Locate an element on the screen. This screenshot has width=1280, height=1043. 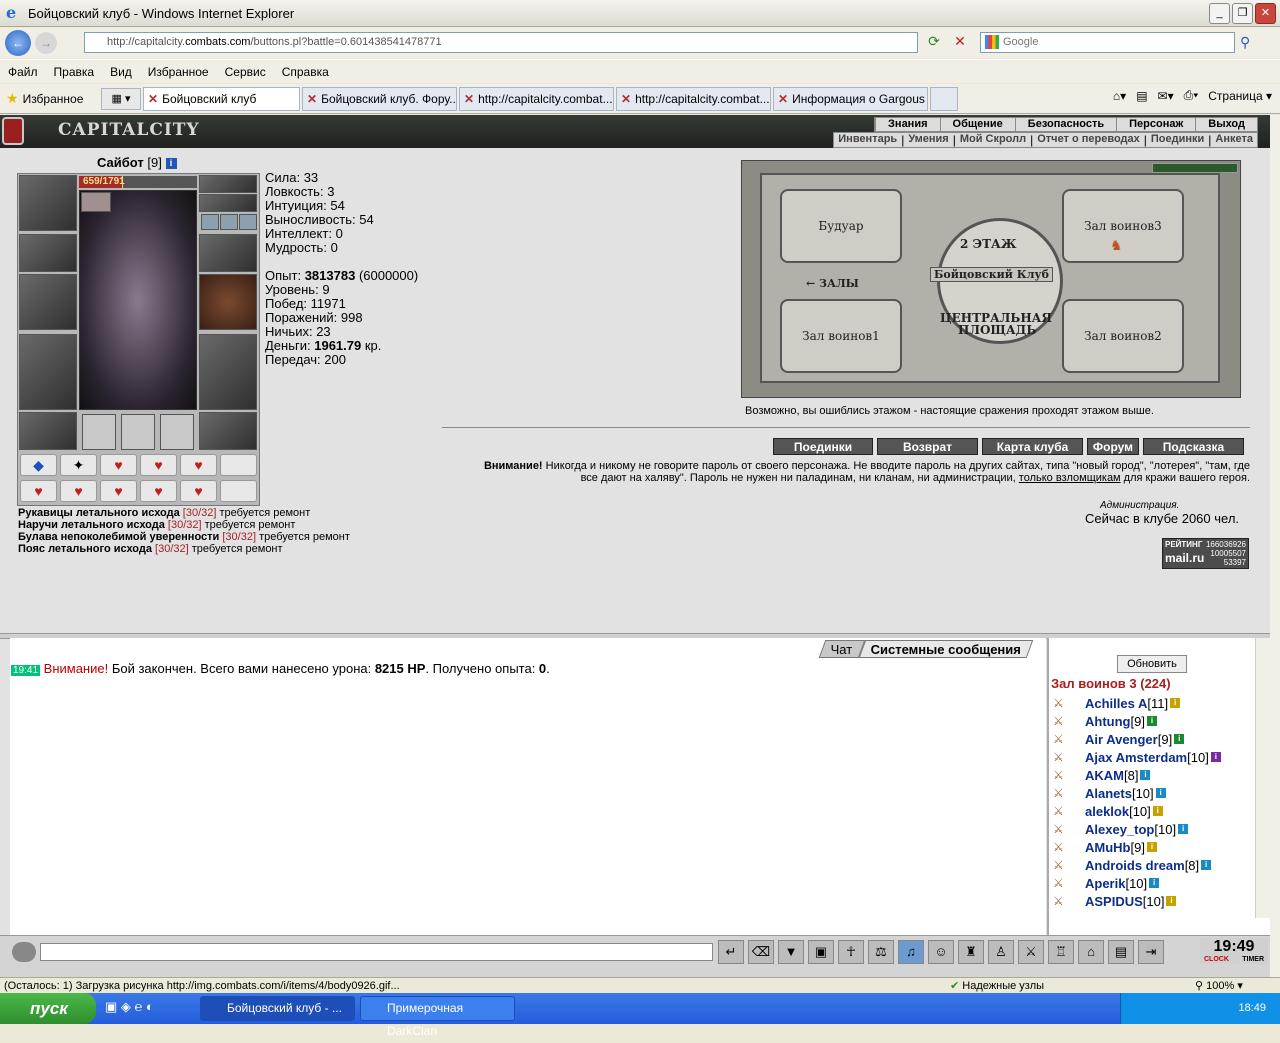
user-name: AMuHb is located at coordinates (1108, 847).